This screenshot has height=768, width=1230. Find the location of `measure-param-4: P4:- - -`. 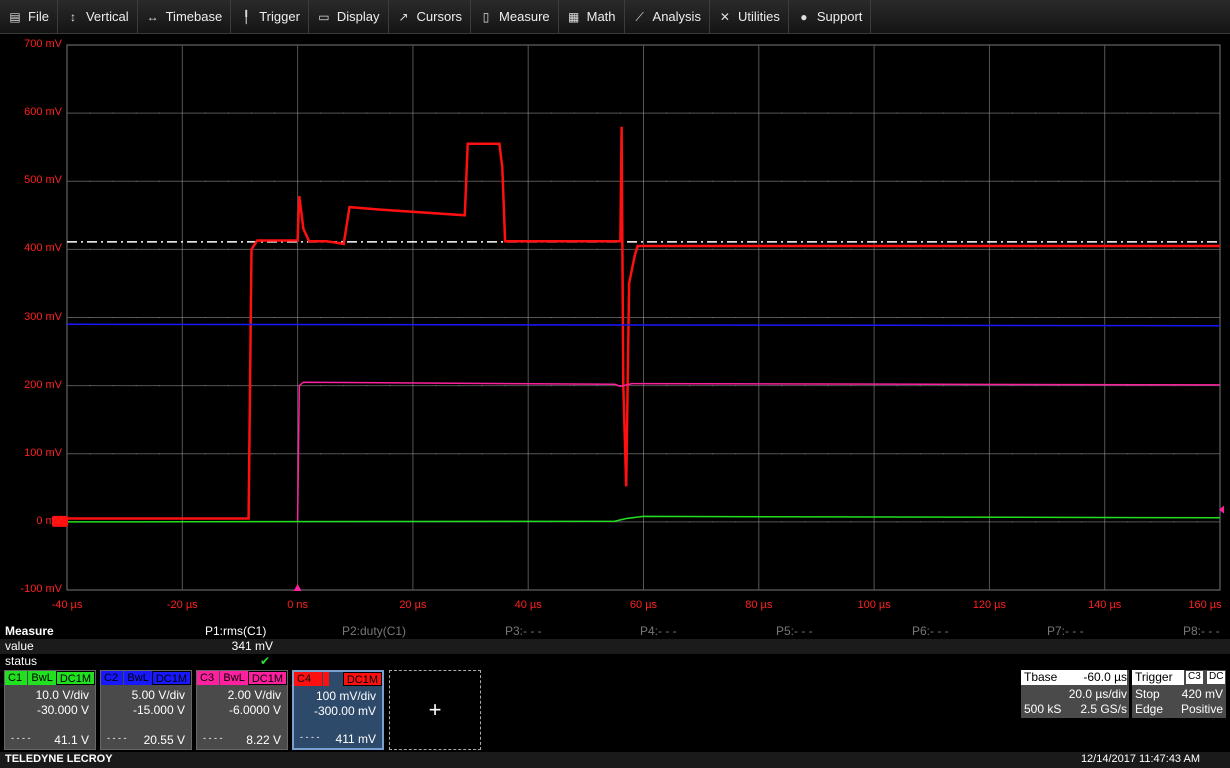

measure-param-4: P4:- - - is located at coordinates (658, 631).